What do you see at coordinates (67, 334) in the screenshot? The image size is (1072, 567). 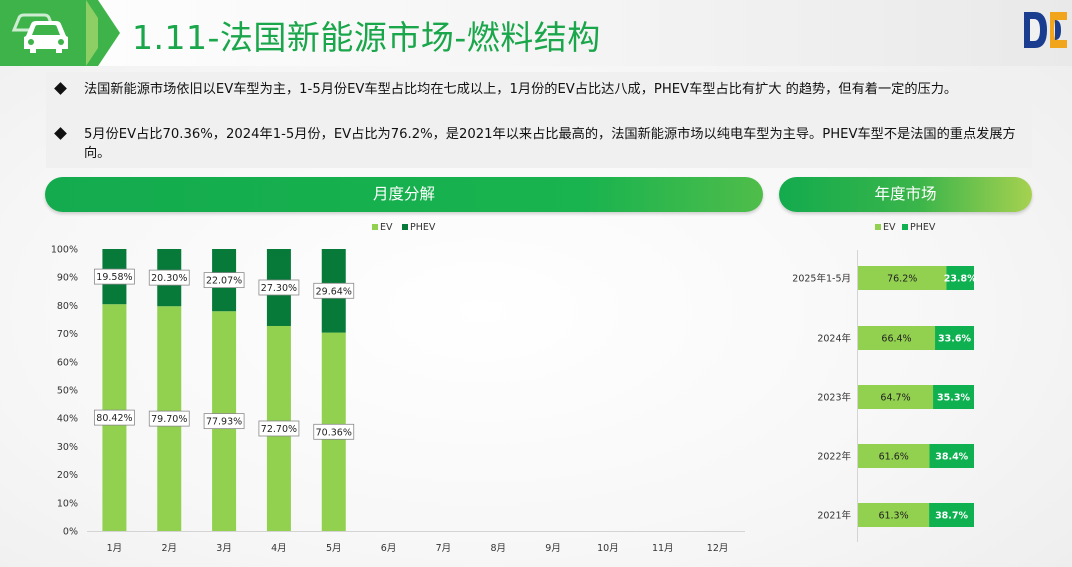 I see `y-tick-label: 70%` at bounding box center [67, 334].